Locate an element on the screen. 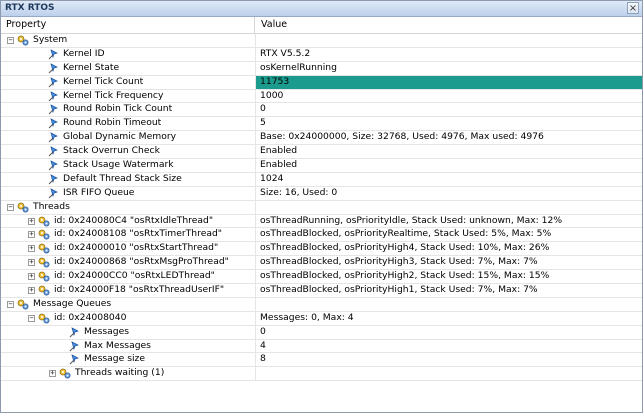  property-label: Message Queues is located at coordinates (72, 303).